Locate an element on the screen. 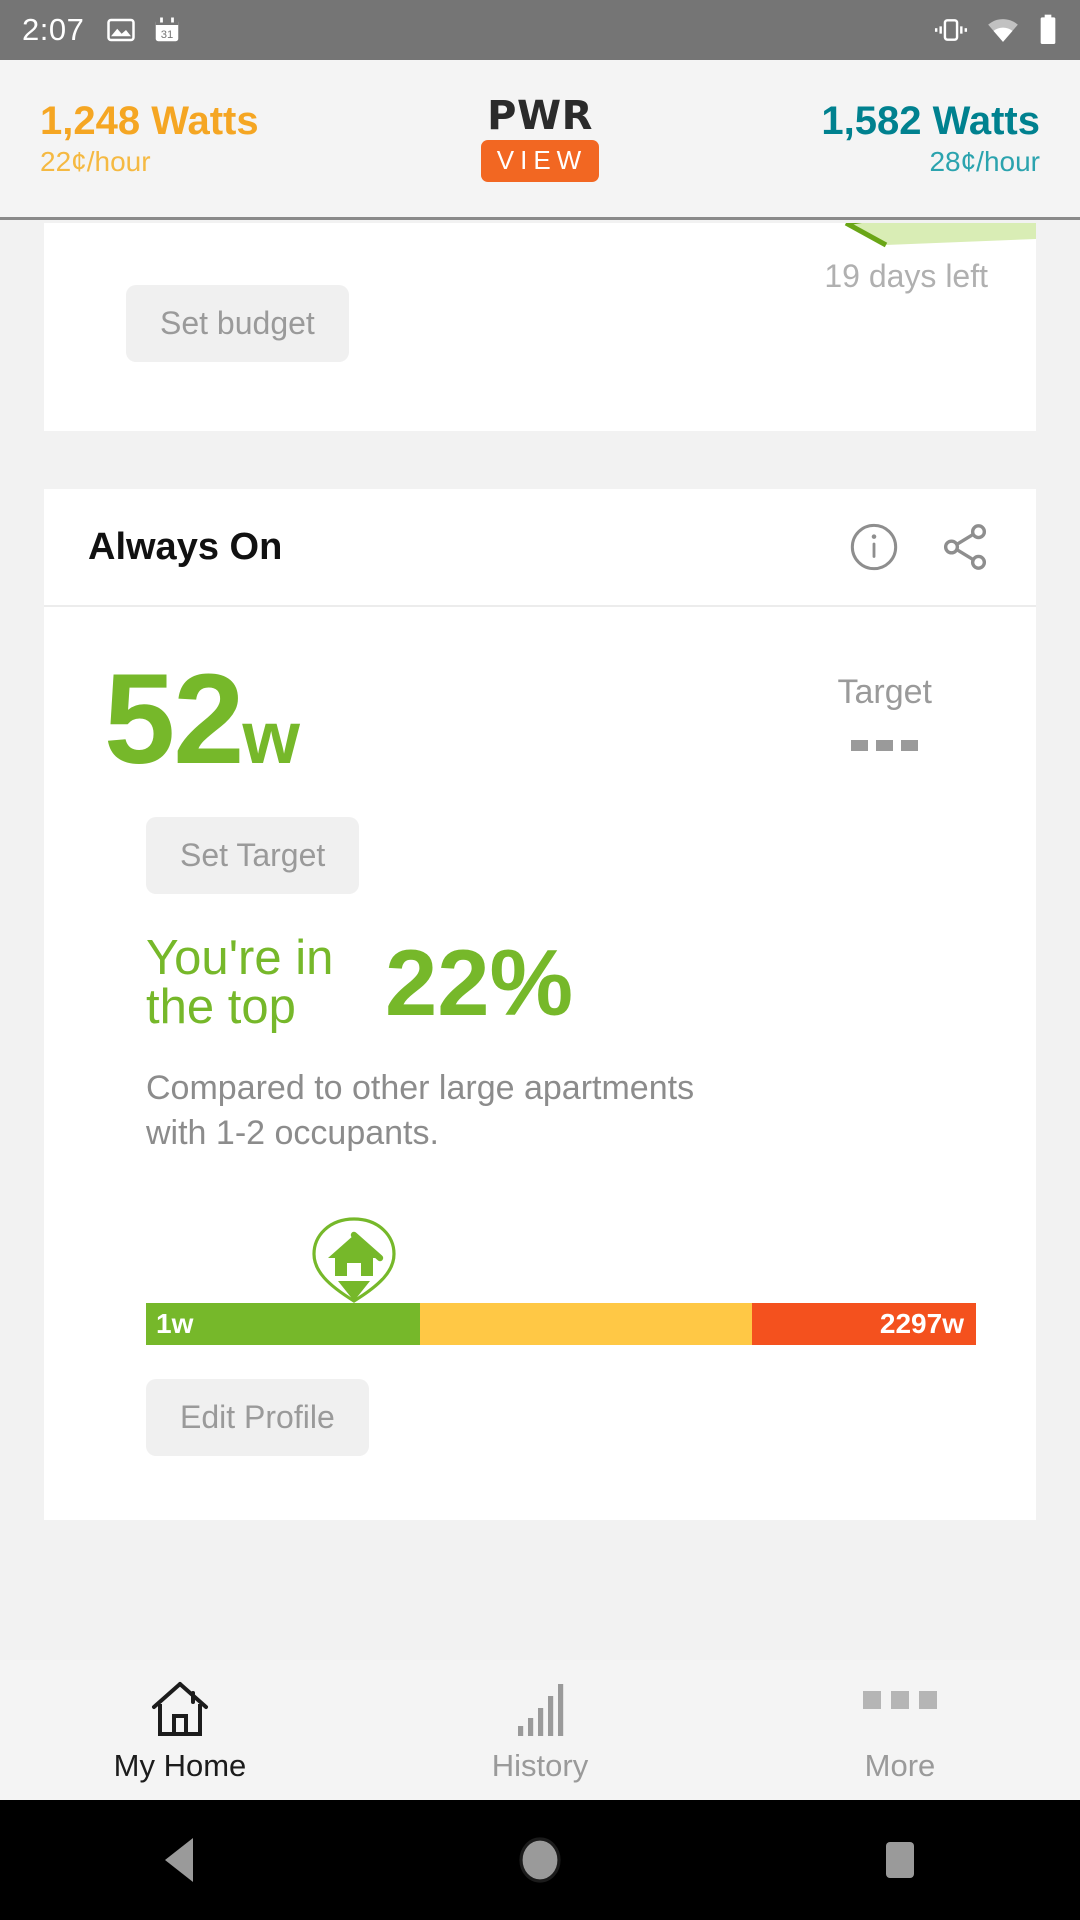 This screenshot has height=1920, width=1080. header-right-watts: 1,582 Watts is located at coordinates (930, 120).